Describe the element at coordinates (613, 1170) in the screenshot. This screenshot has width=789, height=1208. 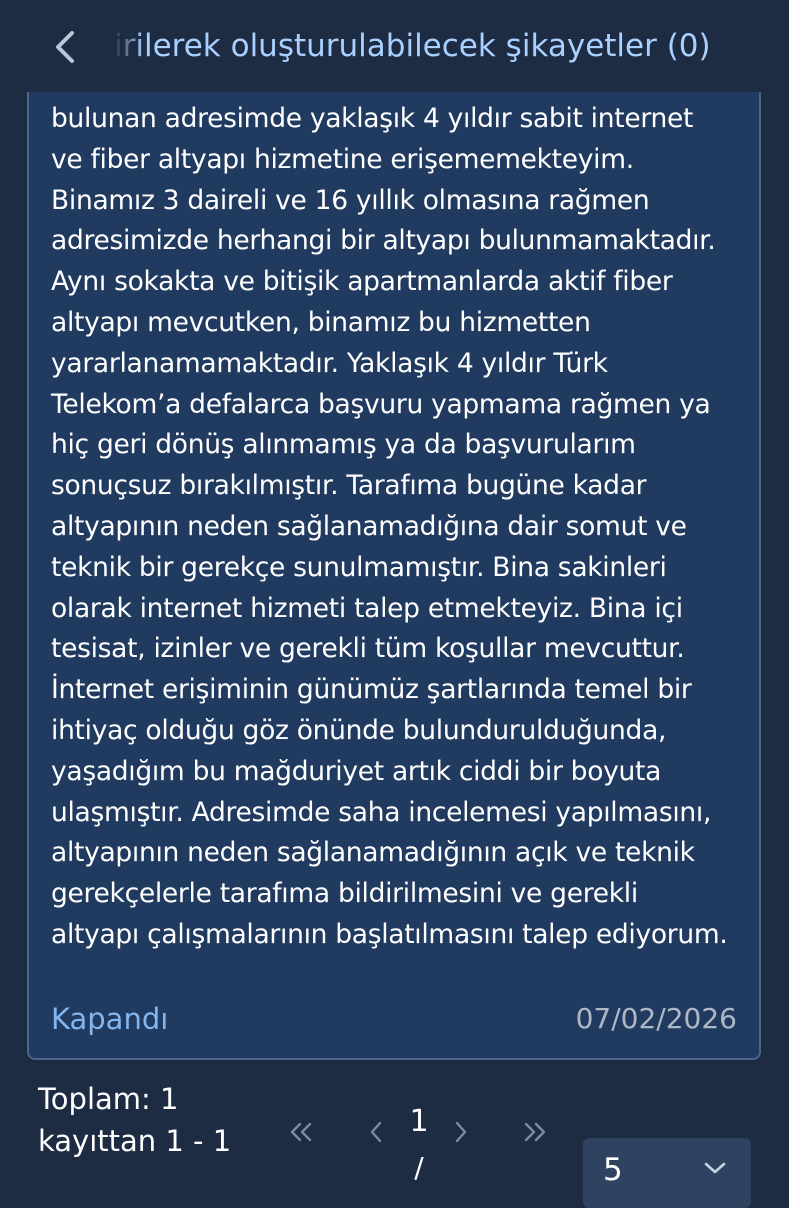
I see `page-size-value: 5` at that location.